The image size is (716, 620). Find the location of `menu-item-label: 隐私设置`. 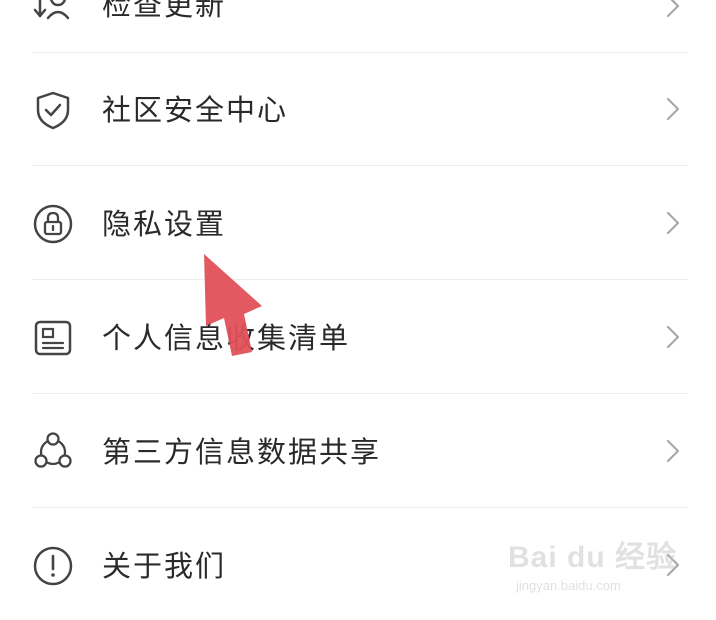

menu-item-label: 隐私设置 is located at coordinates (164, 224).